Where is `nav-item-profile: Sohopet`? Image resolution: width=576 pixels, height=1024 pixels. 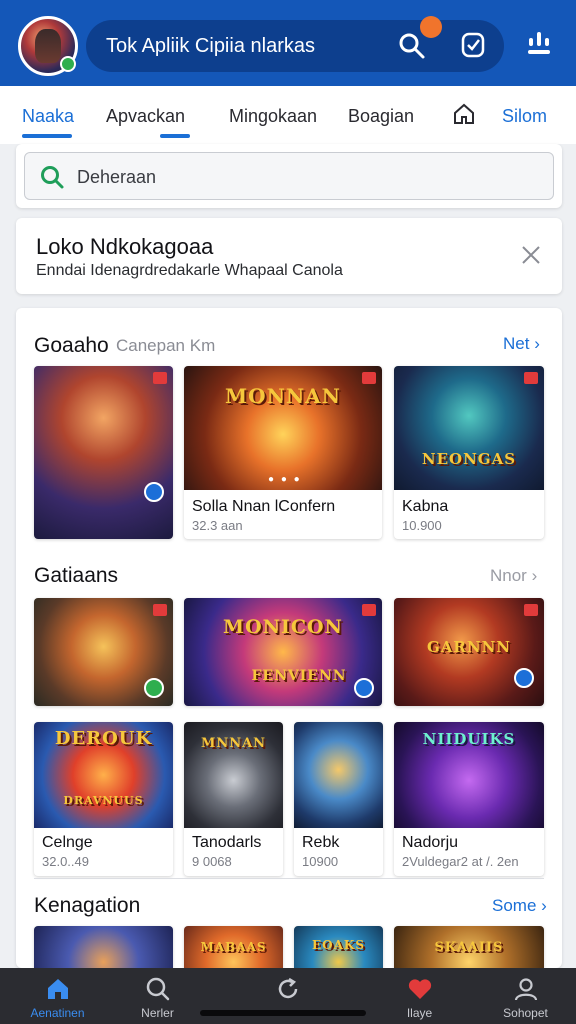
nav-item-profile: Sohopet is located at coordinates (522, 996).